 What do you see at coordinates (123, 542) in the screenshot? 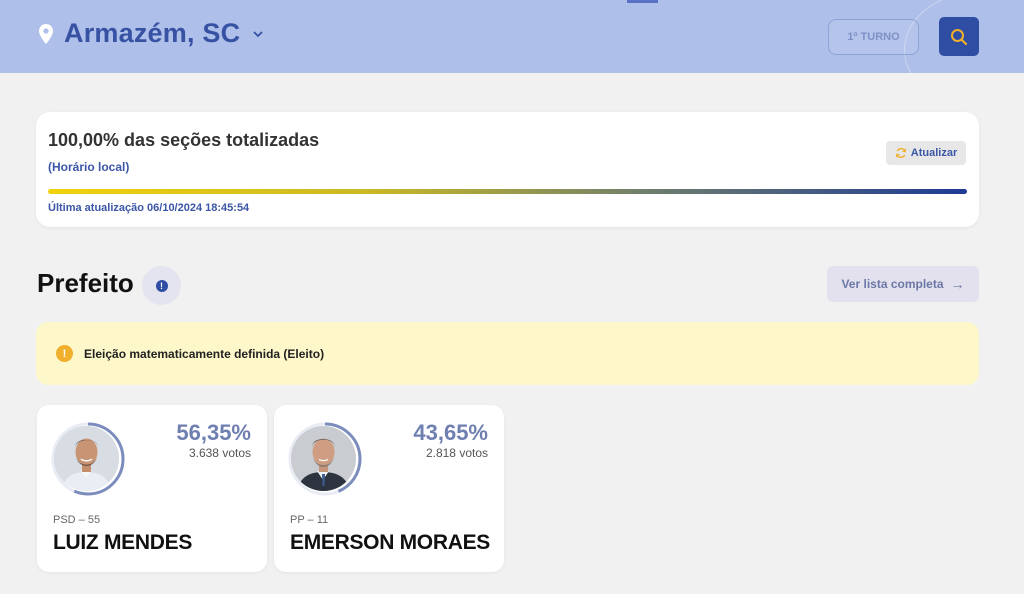
I see `candidate-name: LUIZ MENDES` at bounding box center [123, 542].